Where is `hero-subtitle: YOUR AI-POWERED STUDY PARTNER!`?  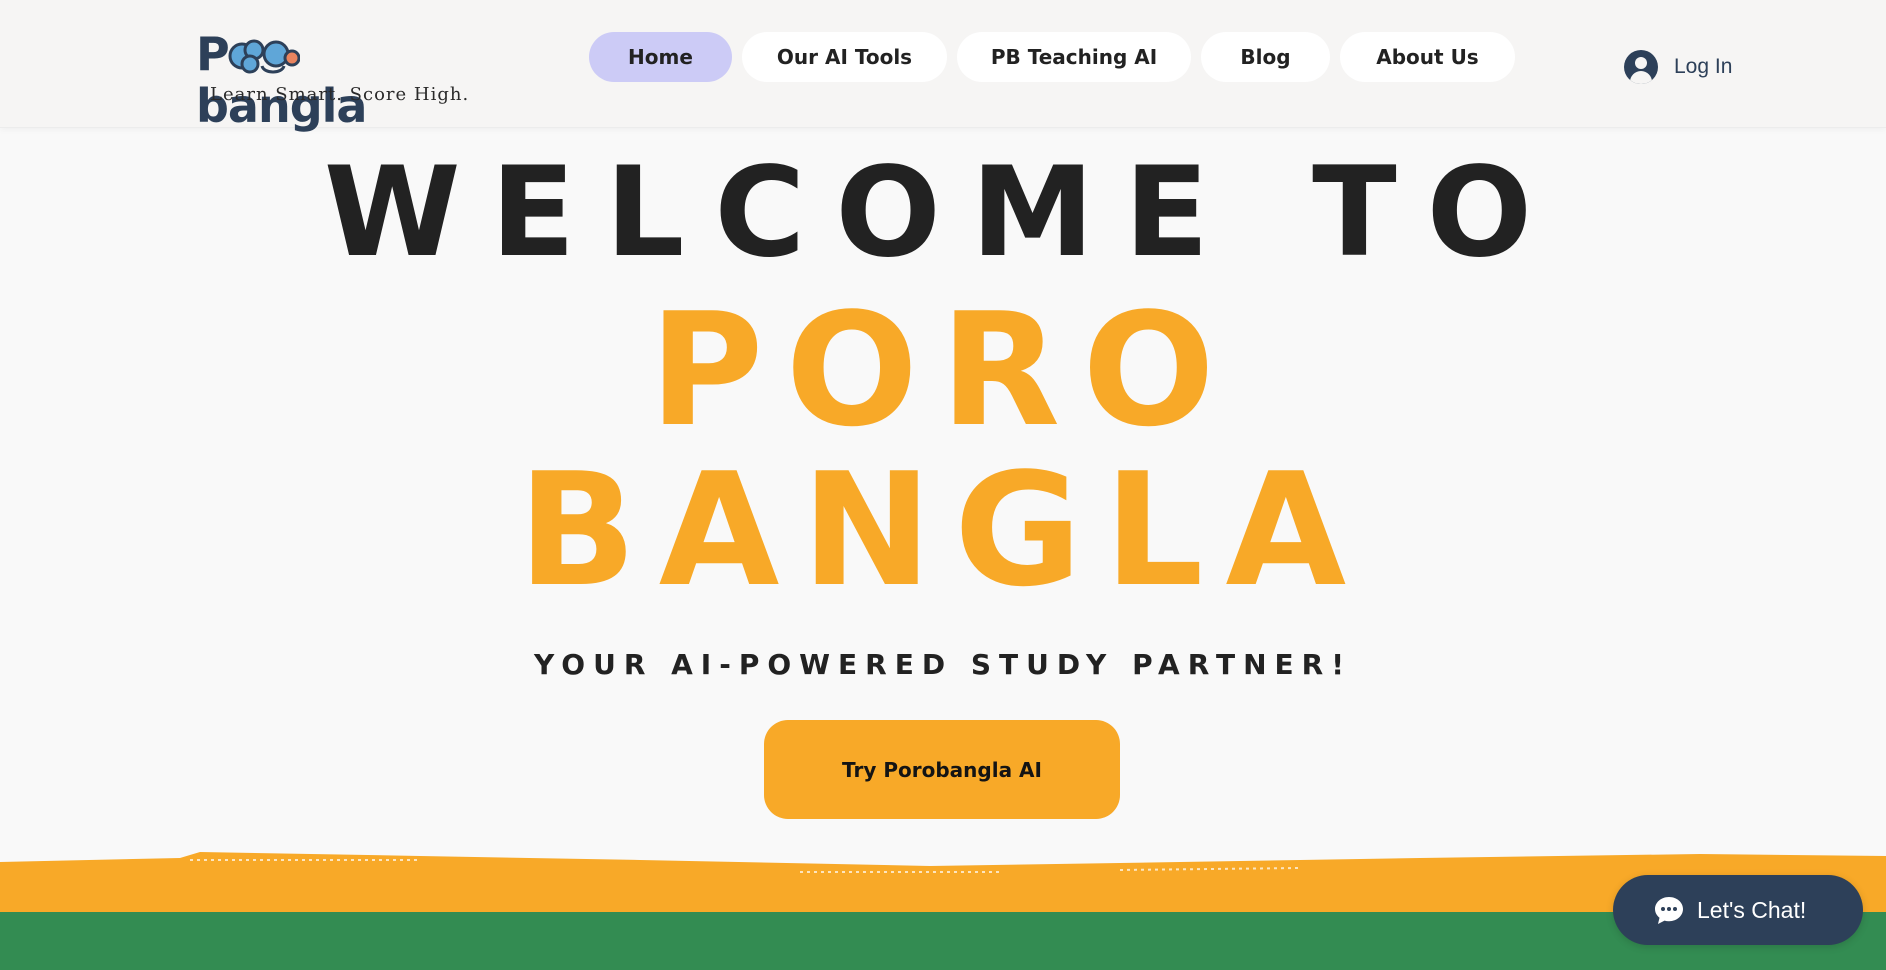
hero-subtitle: YOUR AI-POWERED STUDY PARTNER! is located at coordinates (943, 664).